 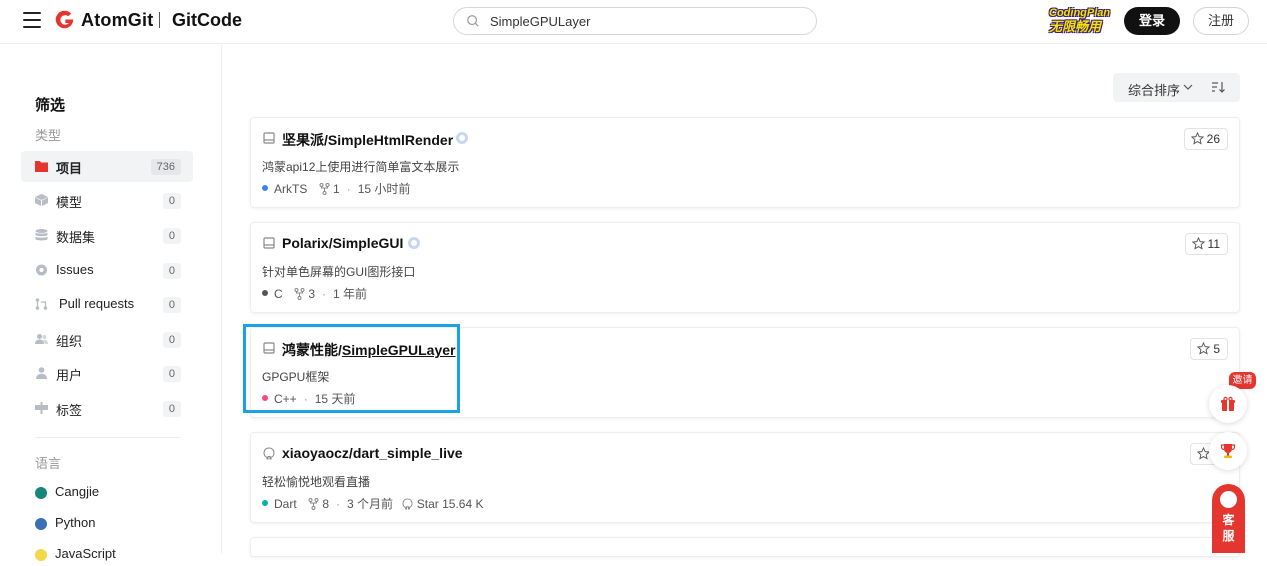 I want to click on sidebar-item-projects: 项目 736, so click(x=107, y=166).